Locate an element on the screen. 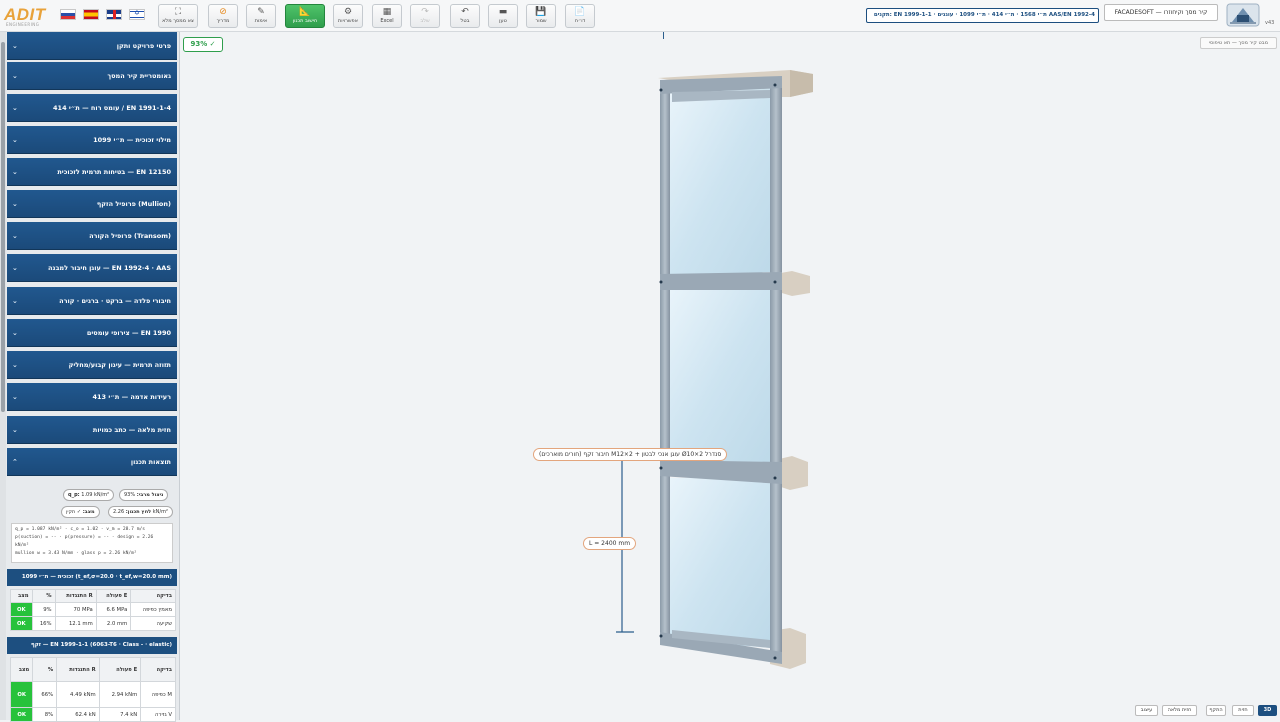 The image size is (1280, 722). excel-button: ▦ Excel is located at coordinates (387, 16).